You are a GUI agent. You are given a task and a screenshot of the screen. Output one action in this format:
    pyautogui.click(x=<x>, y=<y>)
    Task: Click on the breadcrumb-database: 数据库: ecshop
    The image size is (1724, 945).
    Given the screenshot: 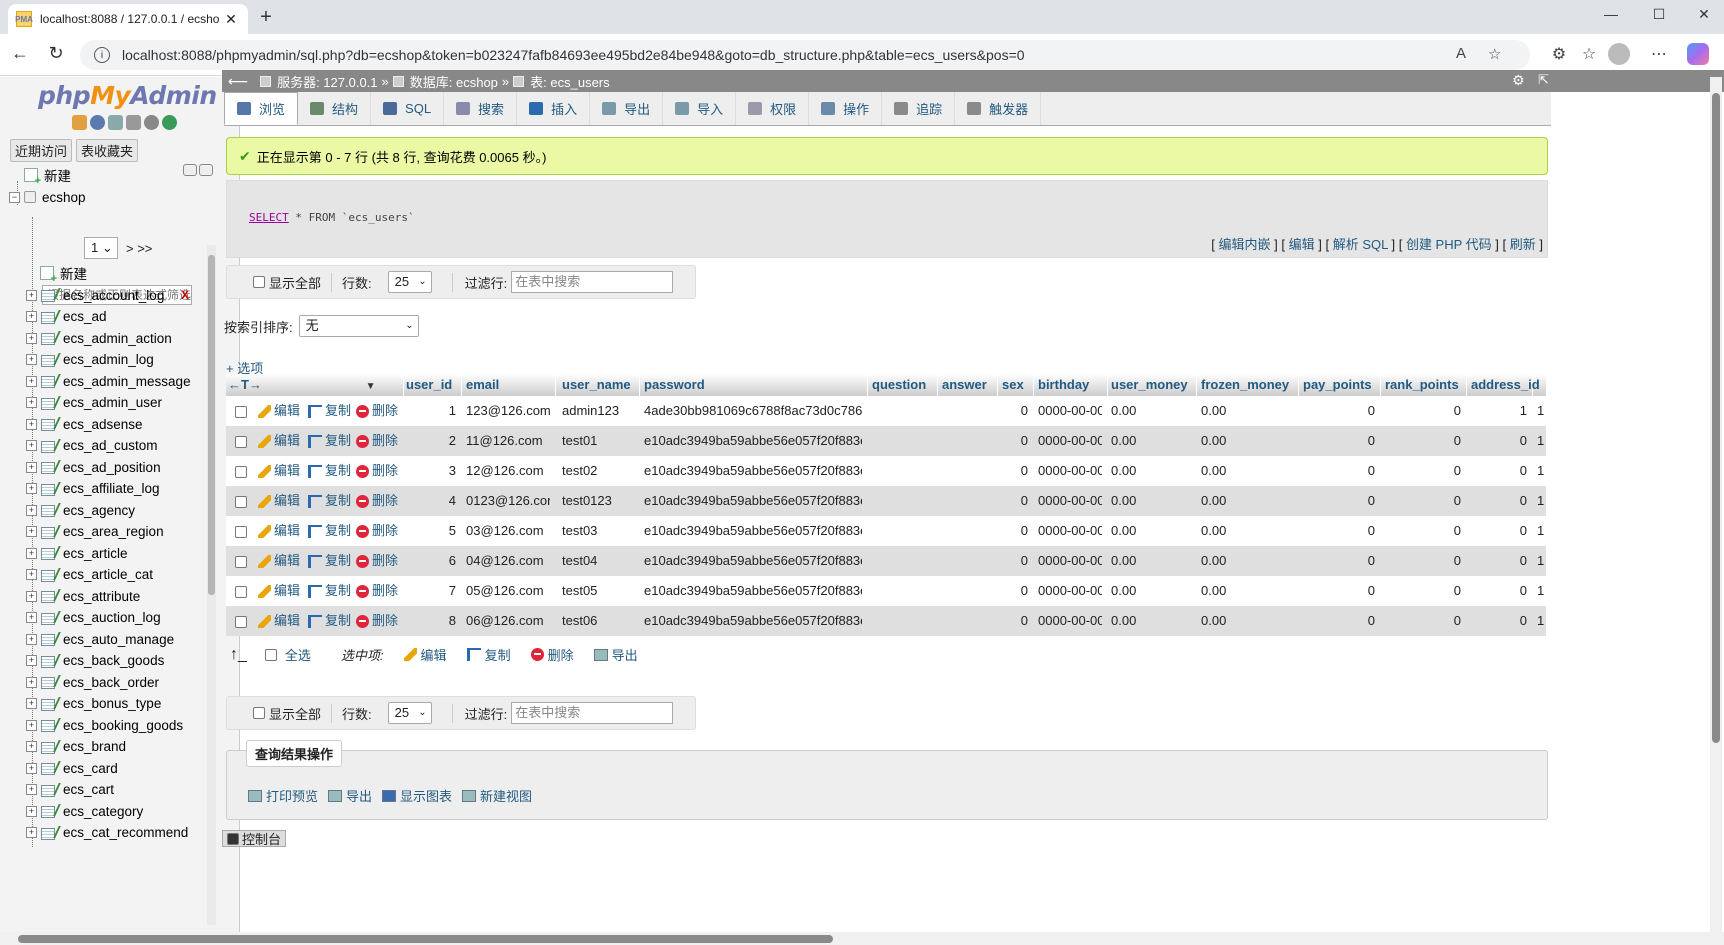 What is the action you would take?
    pyautogui.click(x=454, y=81)
    